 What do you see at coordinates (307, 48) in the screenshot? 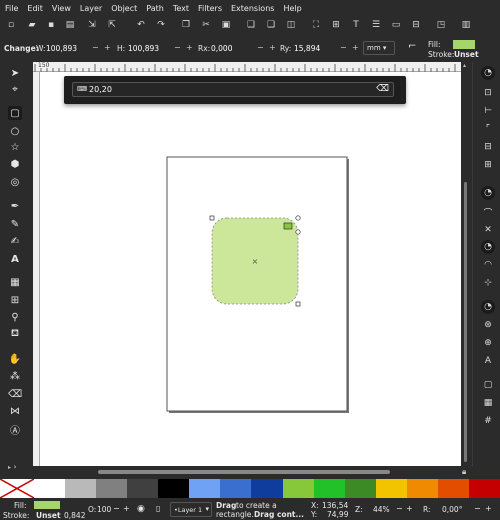
I see `ry-input: 15,894` at bounding box center [307, 48].